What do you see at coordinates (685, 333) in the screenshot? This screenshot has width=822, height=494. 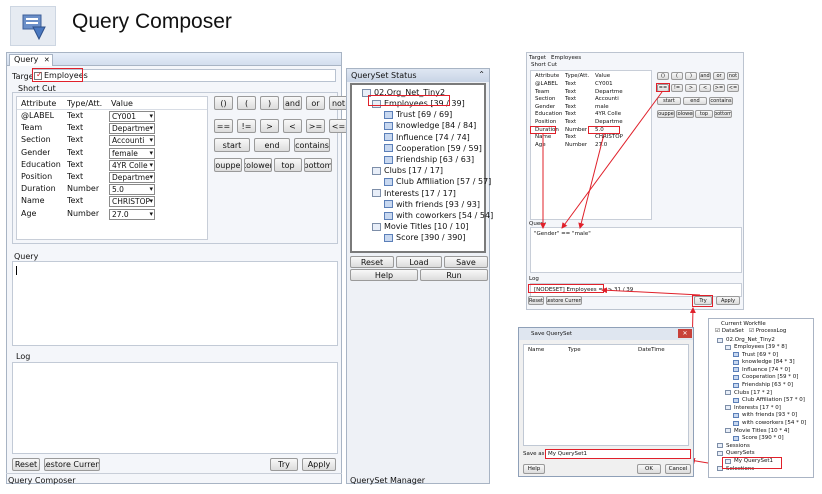 I see `save-dialog-close-icon: ✕` at bounding box center [685, 333].